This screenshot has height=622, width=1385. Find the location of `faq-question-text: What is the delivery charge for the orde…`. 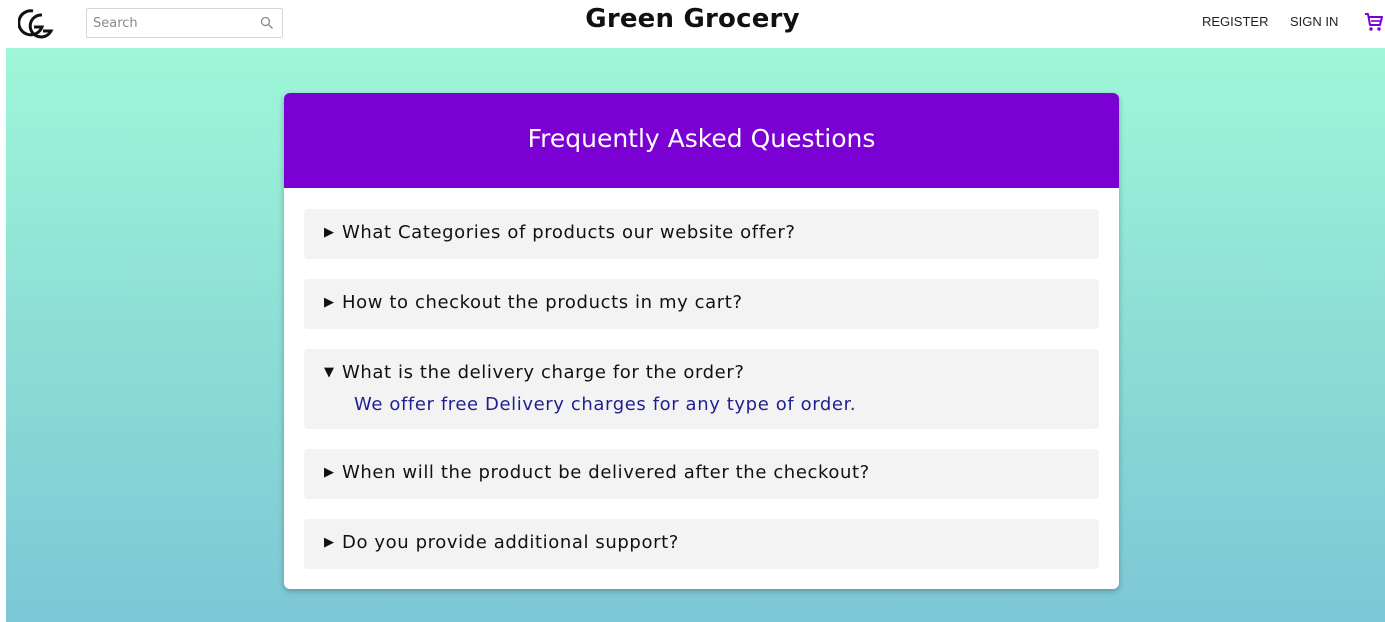

faq-question-text: What is the delivery charge for the orde… is located at coordinates (543, 372).